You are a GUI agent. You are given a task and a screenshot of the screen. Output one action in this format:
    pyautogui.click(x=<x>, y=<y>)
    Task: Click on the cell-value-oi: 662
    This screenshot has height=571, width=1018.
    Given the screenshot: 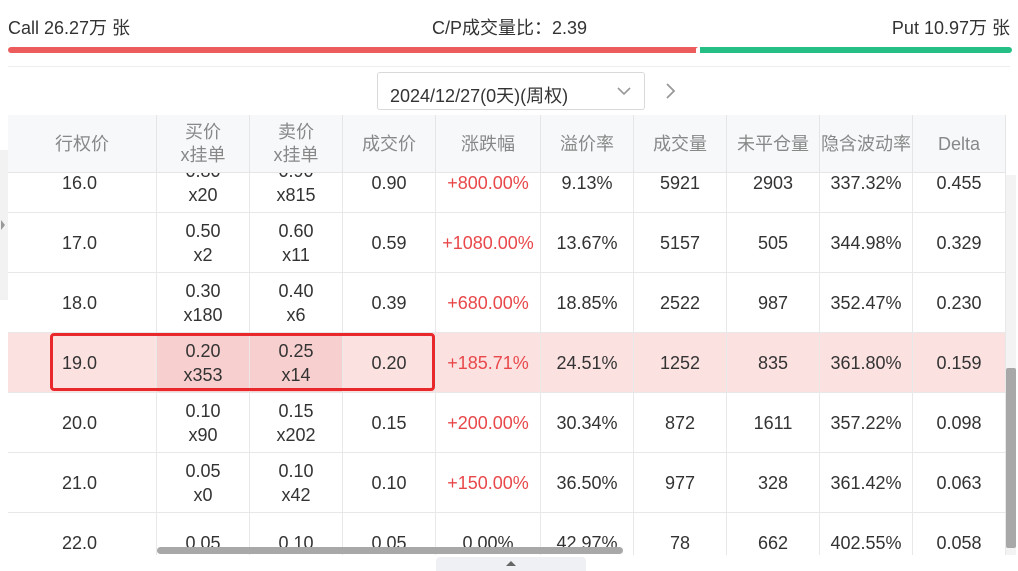 What is the action you would take?
    pyautogui.click(x=773, y=542)
    